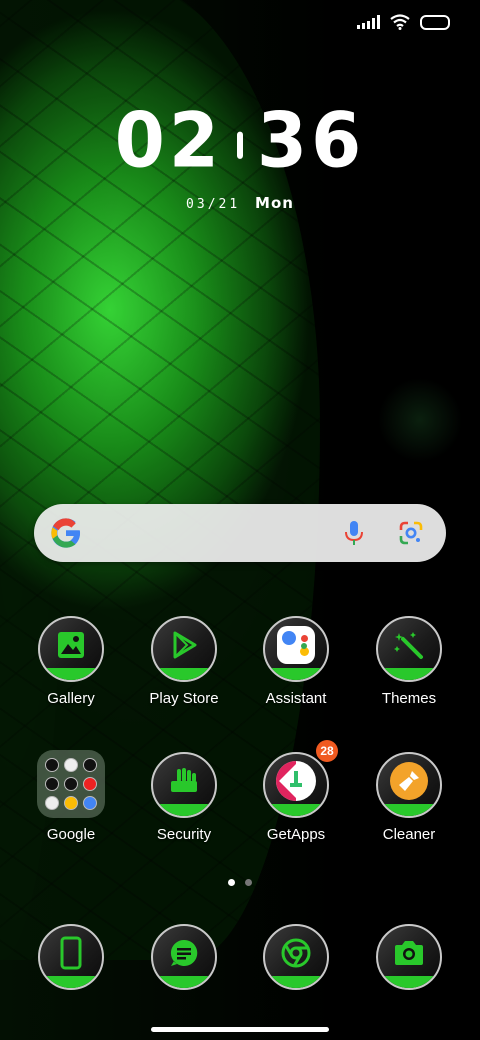 The height and width of the screenshot is (1040, 480). I want to click on camera-icon, so click(409, 953).